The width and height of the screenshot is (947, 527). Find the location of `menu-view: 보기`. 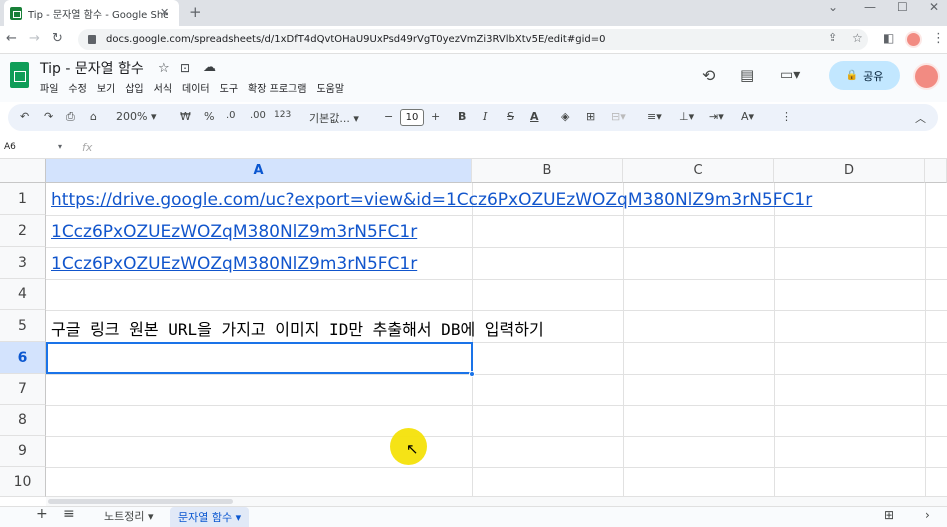

menu-view: 보기 is located at coordinates (106, 87).